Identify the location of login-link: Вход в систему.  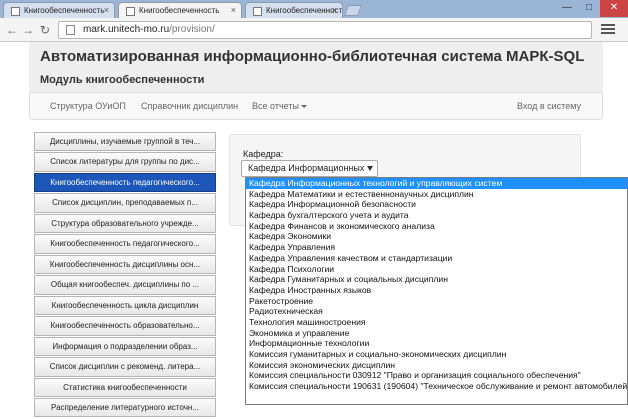
(549, 106).